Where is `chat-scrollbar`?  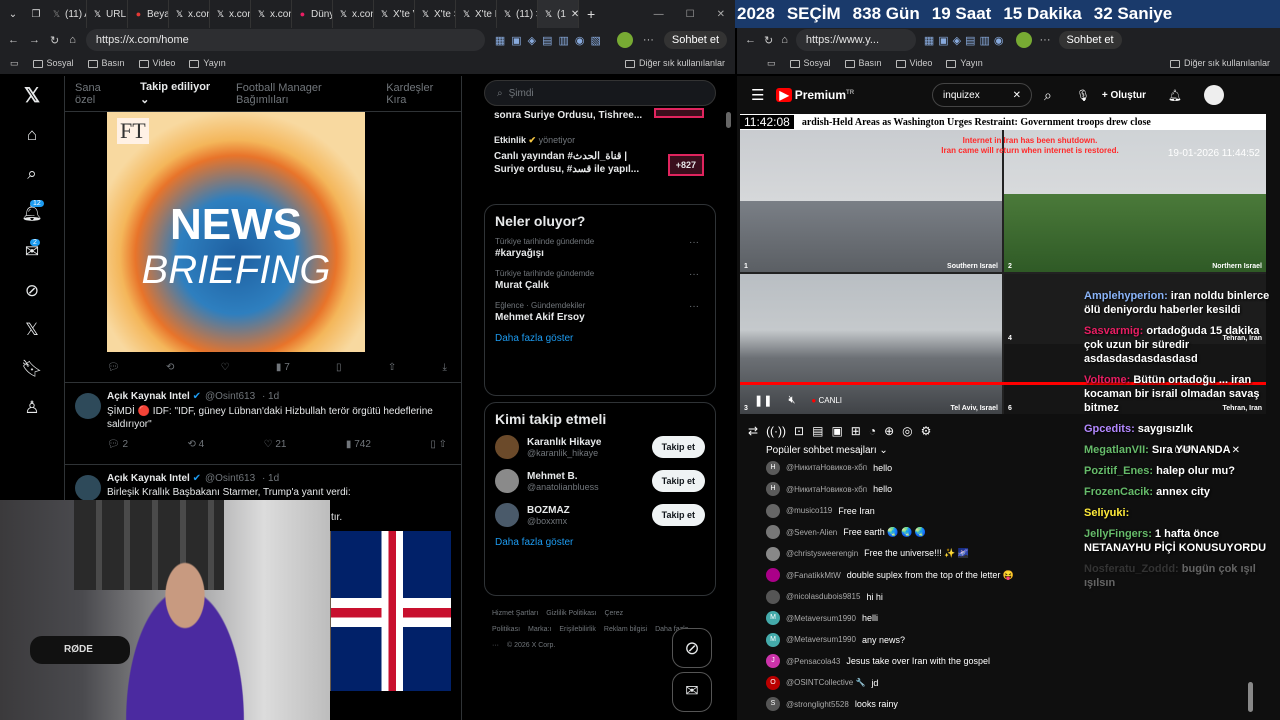 chat-scrollbar is located at coordinates (1250, 697).